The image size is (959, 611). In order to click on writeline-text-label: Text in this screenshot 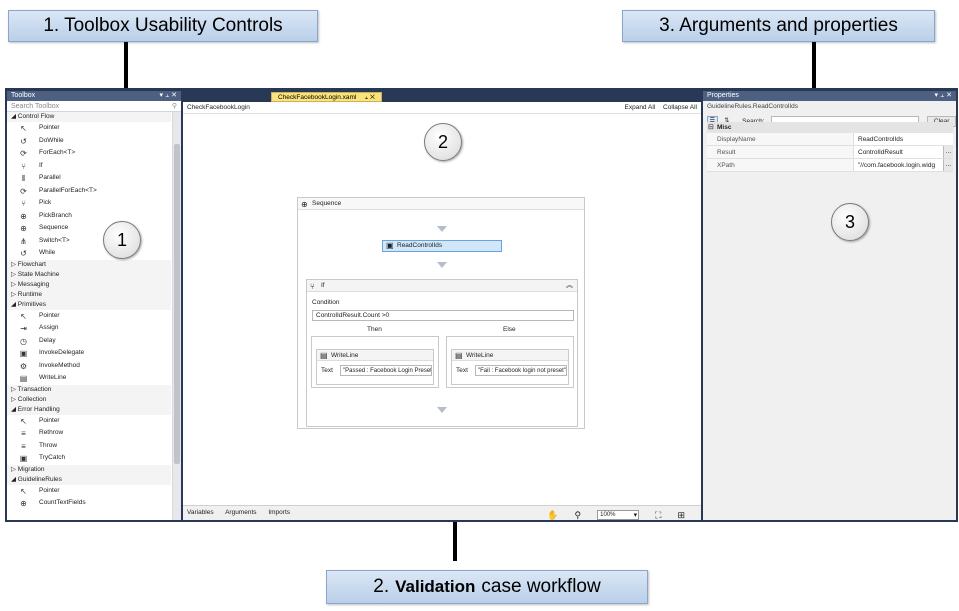, I will do `click(462, 370)`.